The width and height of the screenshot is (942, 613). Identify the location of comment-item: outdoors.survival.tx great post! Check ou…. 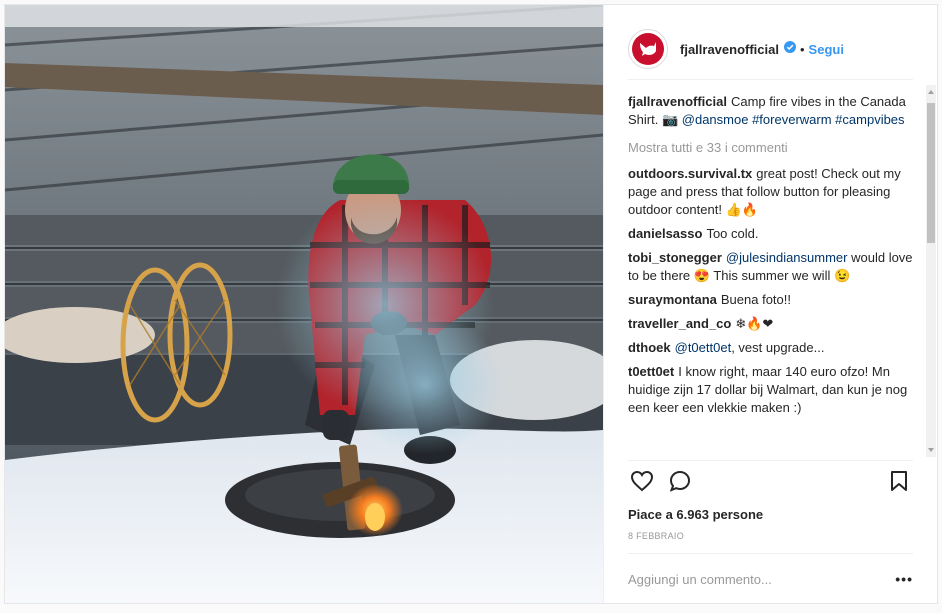
(774, 192).